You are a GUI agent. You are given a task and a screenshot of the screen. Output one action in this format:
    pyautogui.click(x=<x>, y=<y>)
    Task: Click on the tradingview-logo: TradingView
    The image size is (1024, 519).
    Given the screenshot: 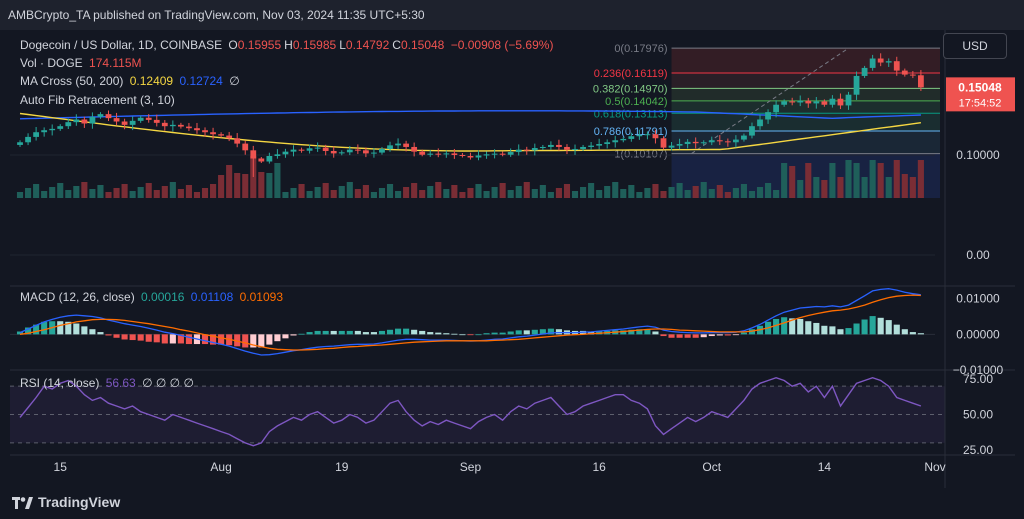 What is the action you would take?
    pyautogui.click(x=66, y=502)
    